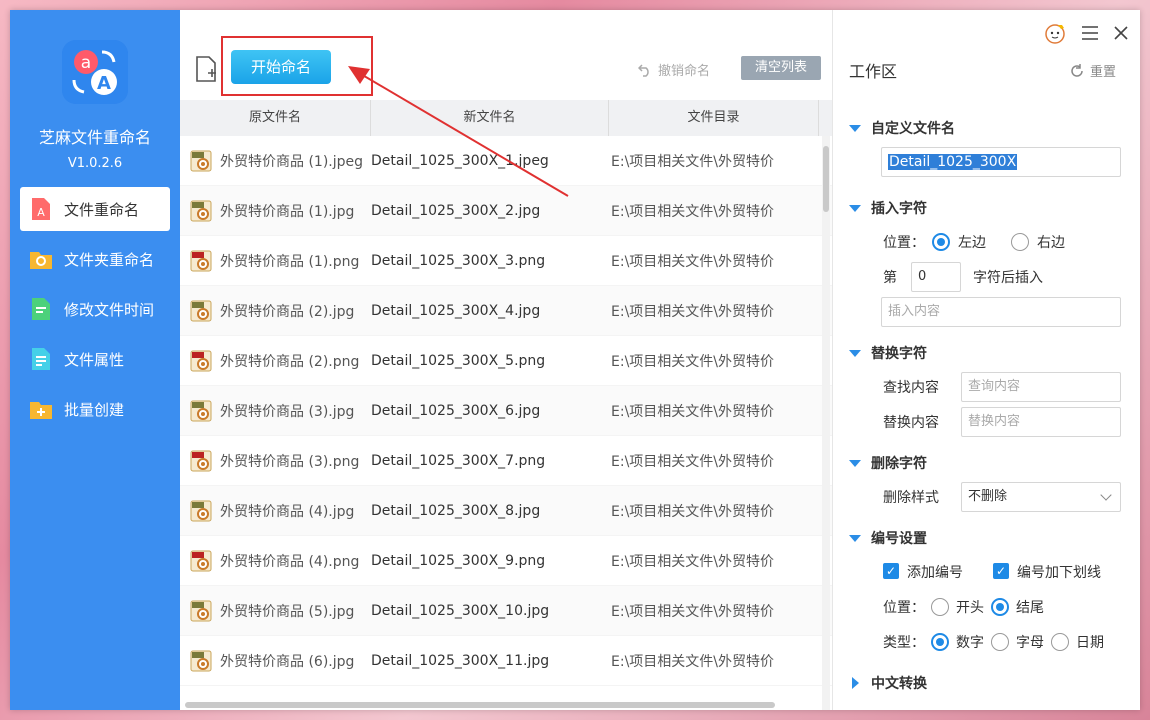 This screenshot has height=720, width=1150. Describe the element at coordinates (940, 607) in the screenshot. I see `number-start-radio` at that location.